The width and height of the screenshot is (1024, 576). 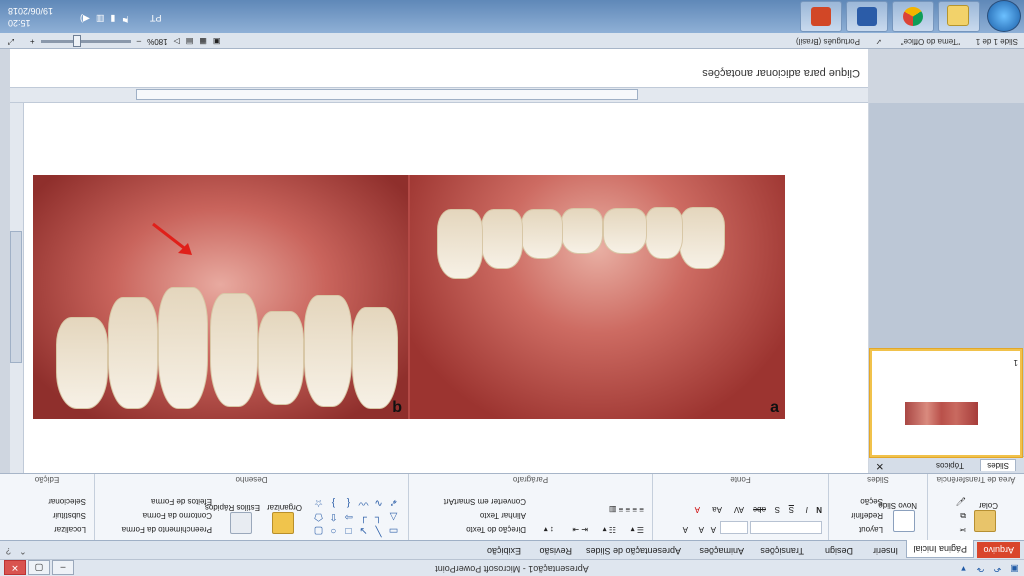 I want to click on zoom-in-button: +, so click(x=32, y=41).